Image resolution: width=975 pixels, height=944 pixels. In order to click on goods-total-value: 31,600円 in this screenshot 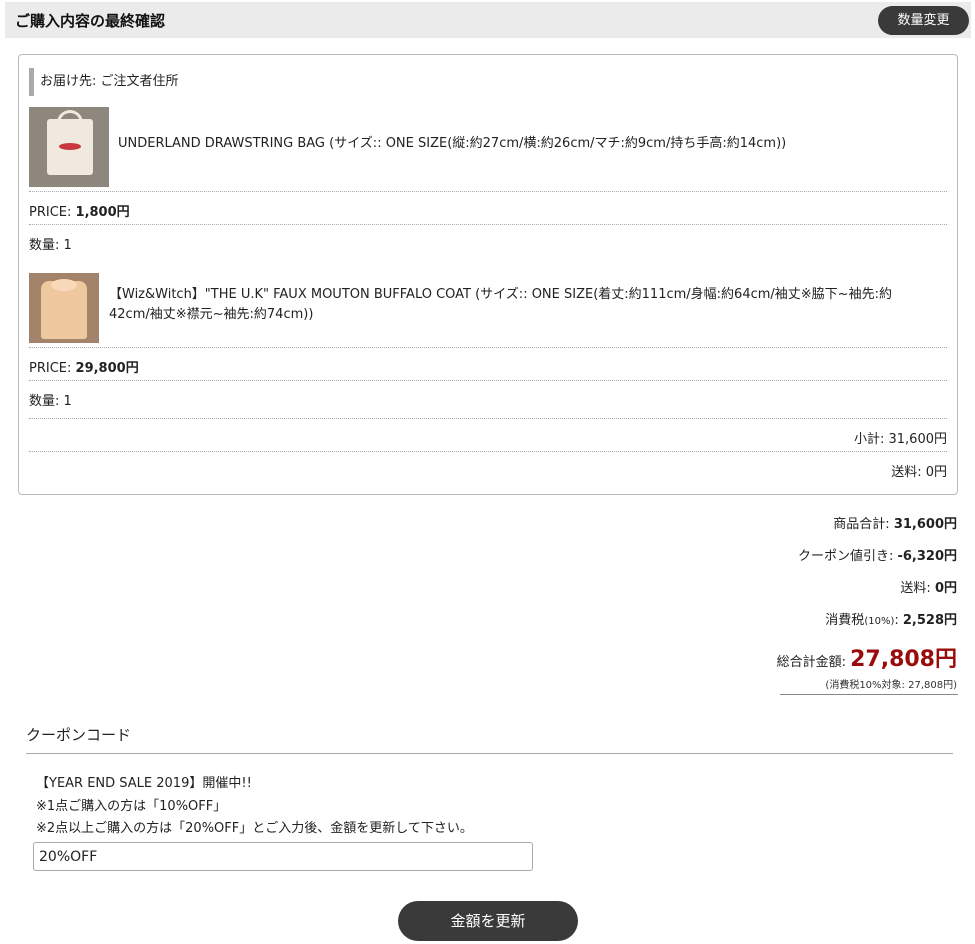, I will do `click(925, 524)`.